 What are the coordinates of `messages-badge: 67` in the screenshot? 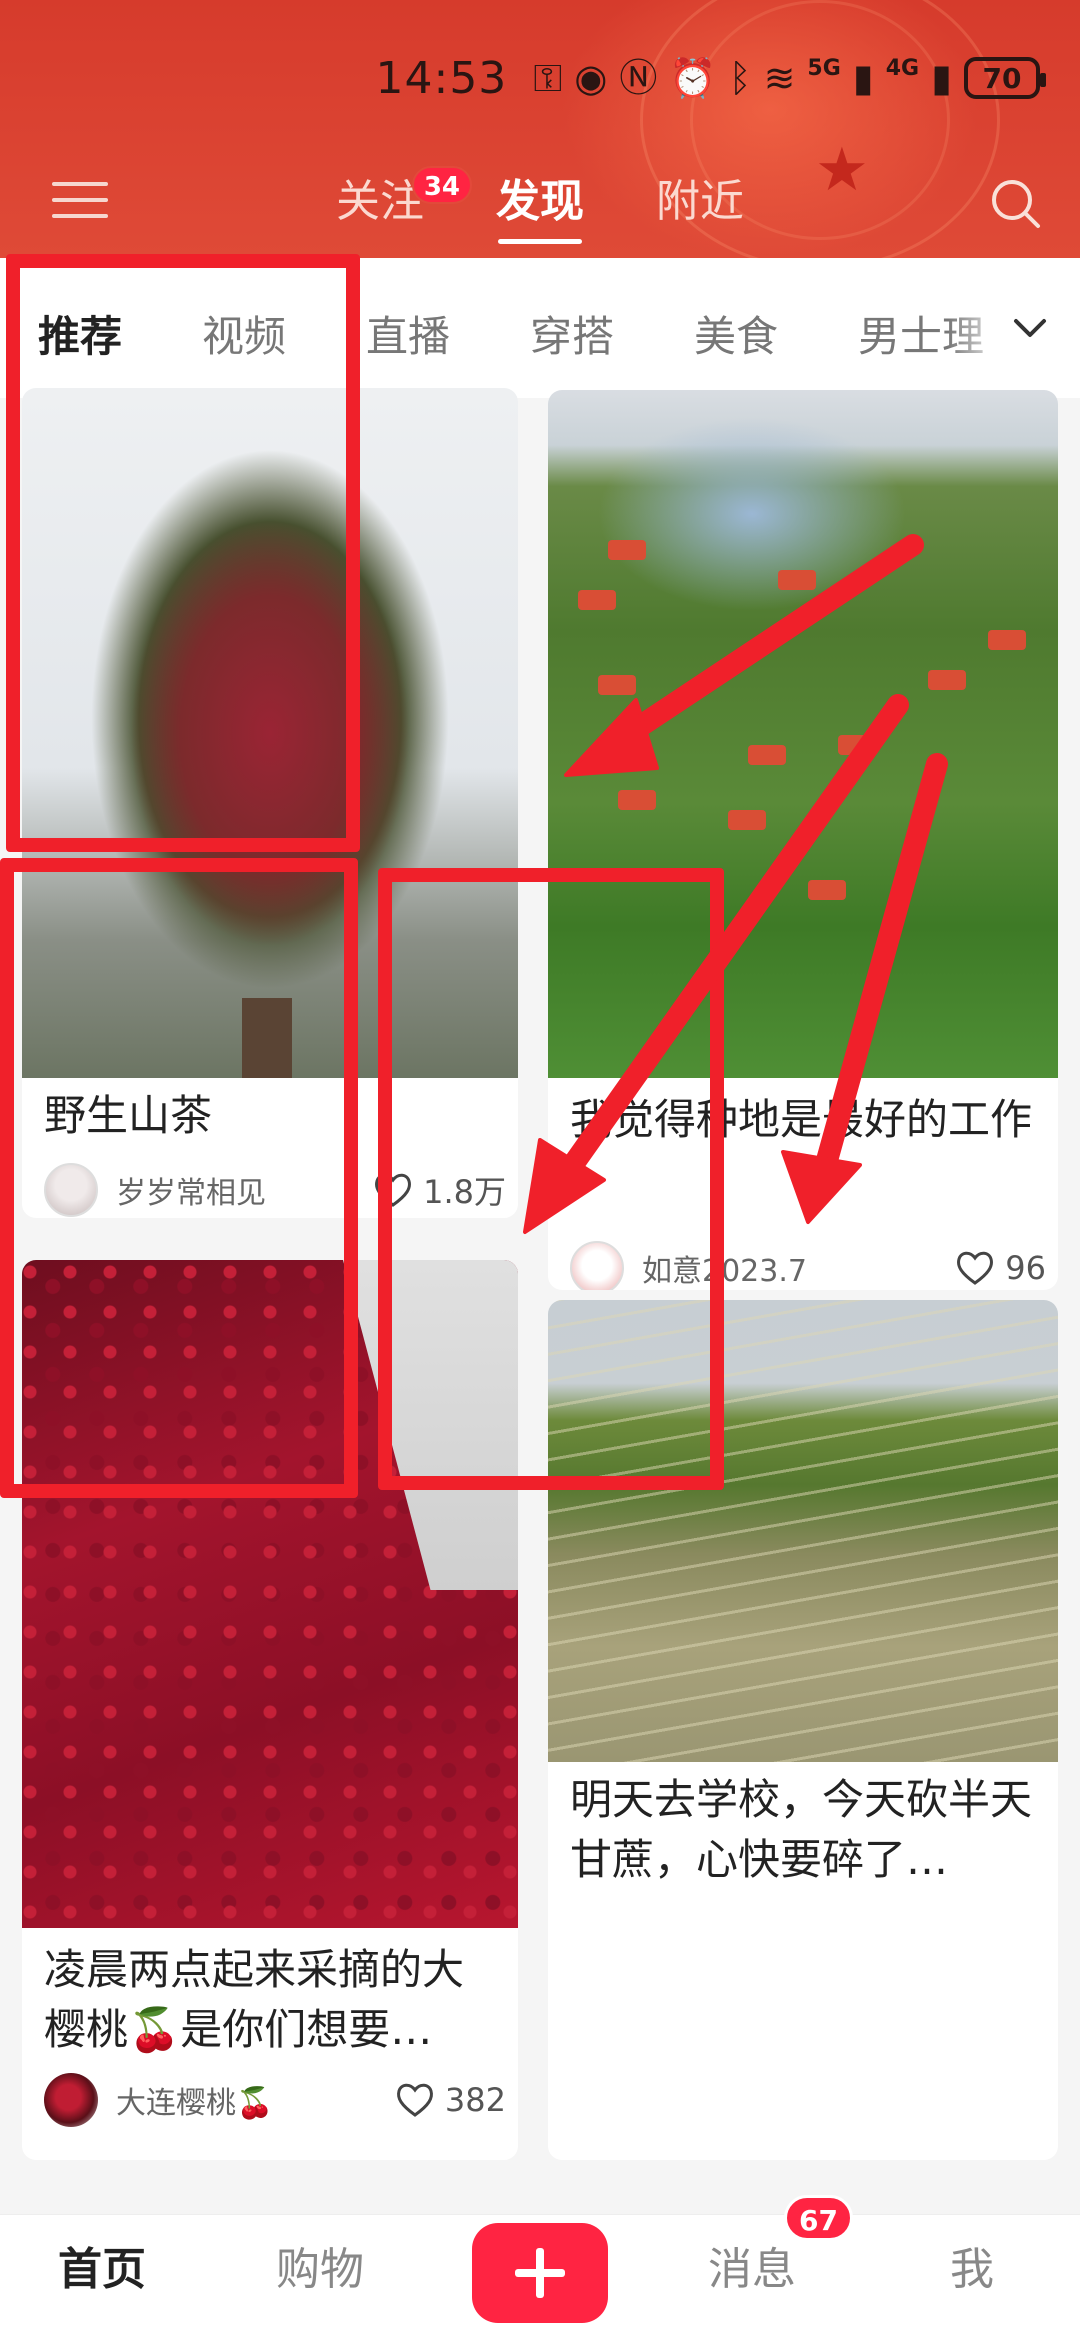 It's located at (818, 2218).